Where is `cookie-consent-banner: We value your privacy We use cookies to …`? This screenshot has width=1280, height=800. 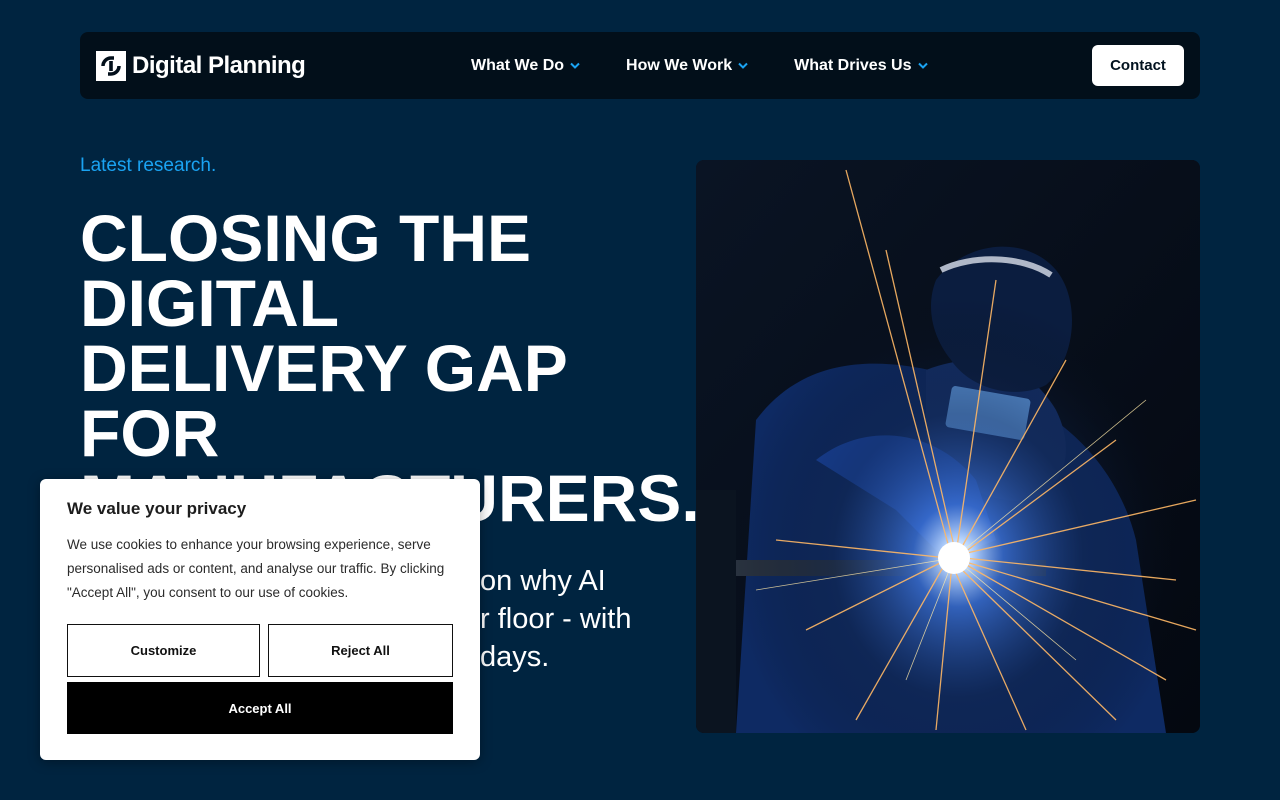
cookie-consent-banner: We value your privacy We use cookies to … is located at coordinates (260, 619).